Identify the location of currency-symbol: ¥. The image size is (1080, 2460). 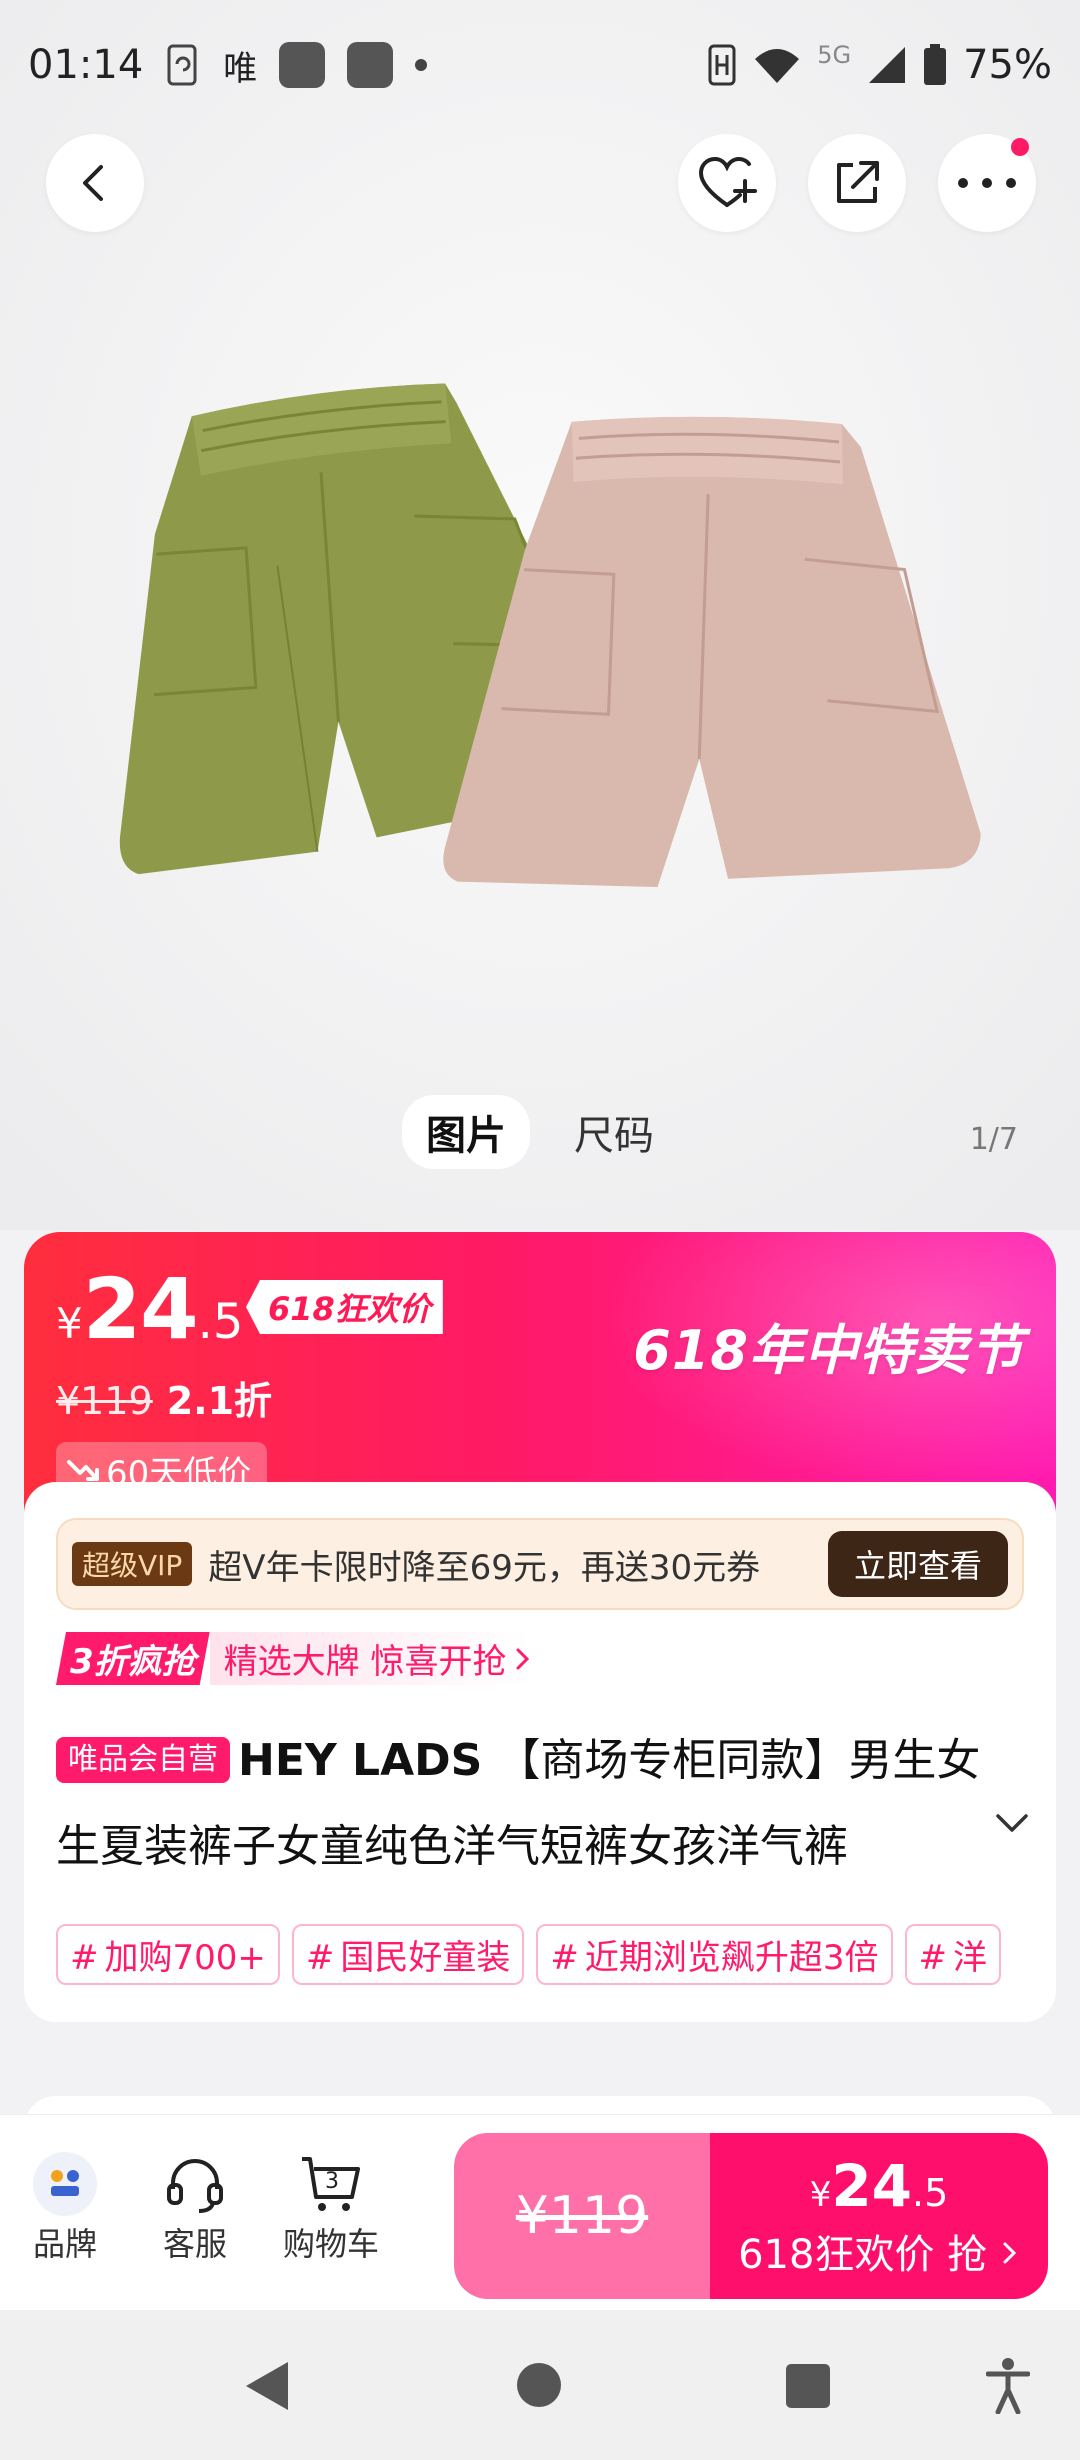
(69, 1323).